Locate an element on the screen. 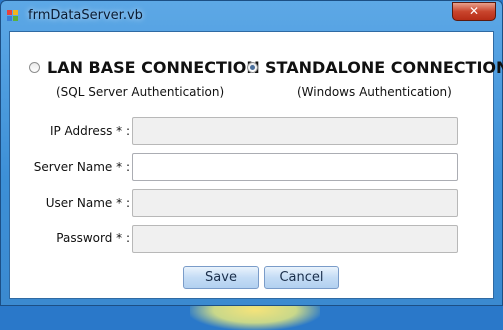  server-name-field is located at coordinates (295, 167).